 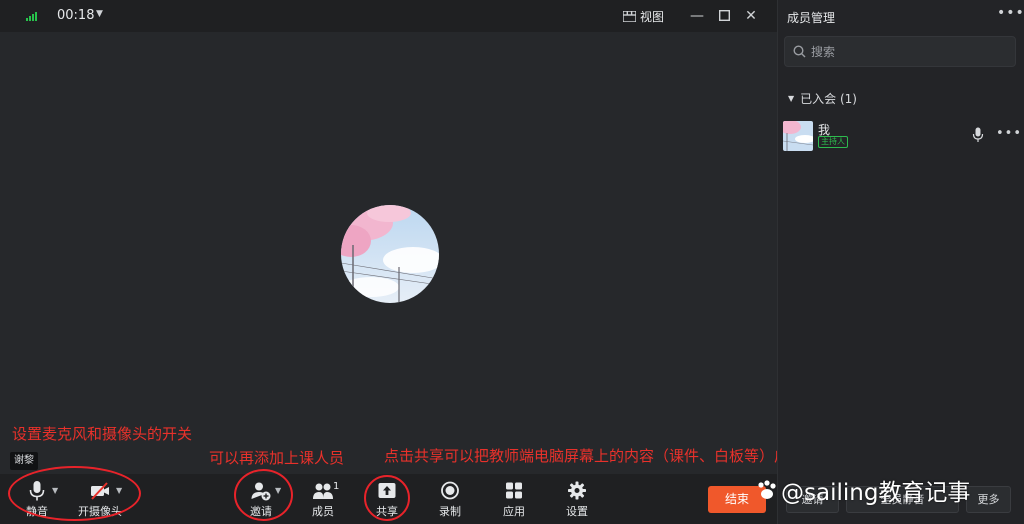 I want to click on joined-group-label: 已入会 (1), so click(x=828, y=99).